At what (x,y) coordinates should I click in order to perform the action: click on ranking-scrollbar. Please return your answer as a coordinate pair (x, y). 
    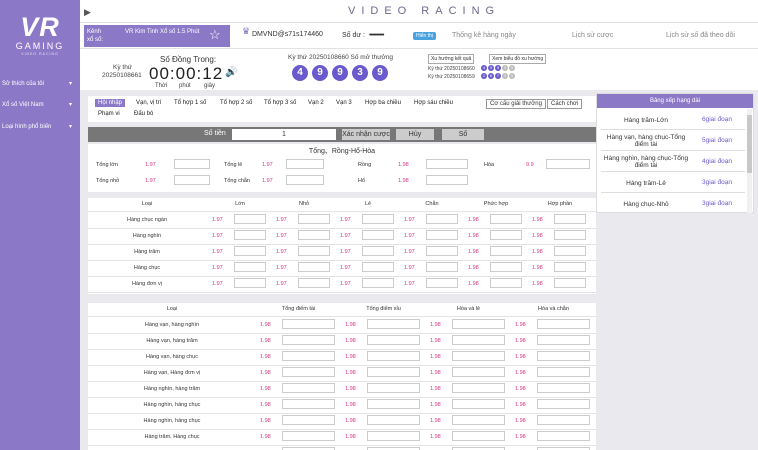
    Looking at the image, I should click on (749, 161).